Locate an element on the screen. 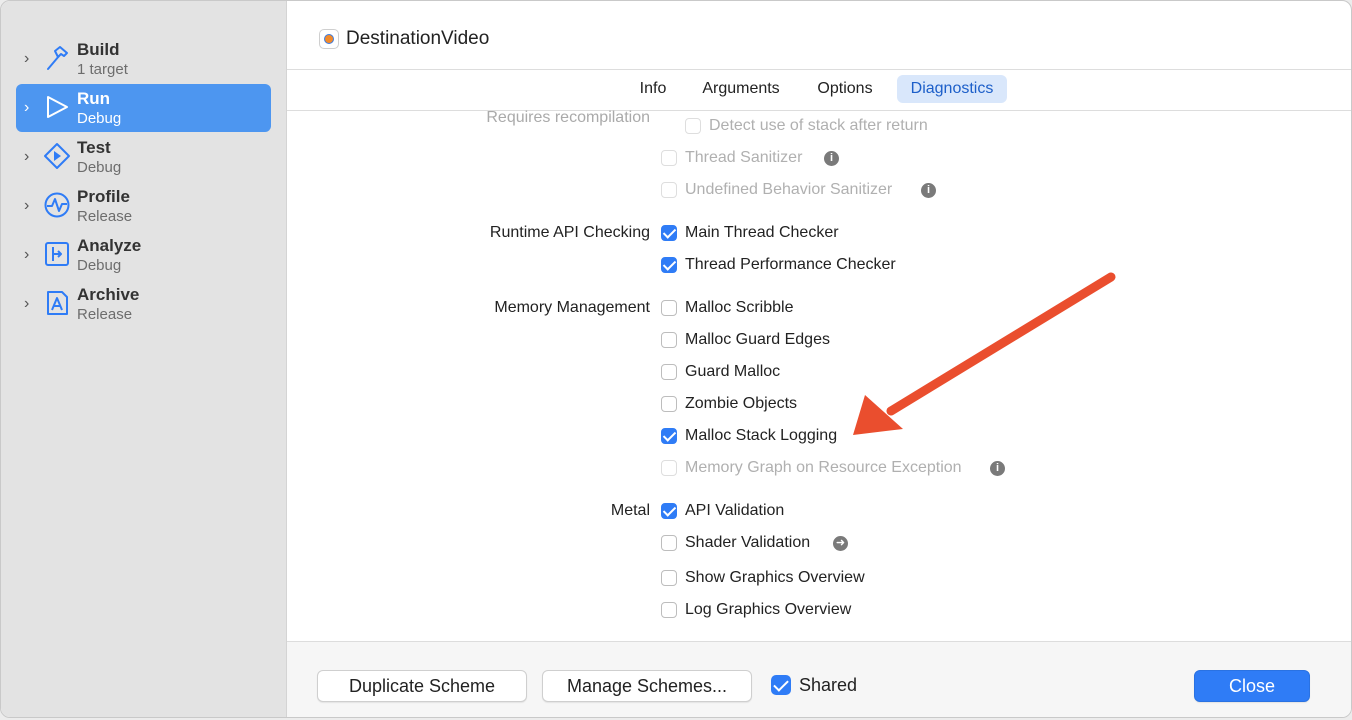 This screenshot has width=1352, height=720. tab-info: Info is located at coordinates (653, 89).